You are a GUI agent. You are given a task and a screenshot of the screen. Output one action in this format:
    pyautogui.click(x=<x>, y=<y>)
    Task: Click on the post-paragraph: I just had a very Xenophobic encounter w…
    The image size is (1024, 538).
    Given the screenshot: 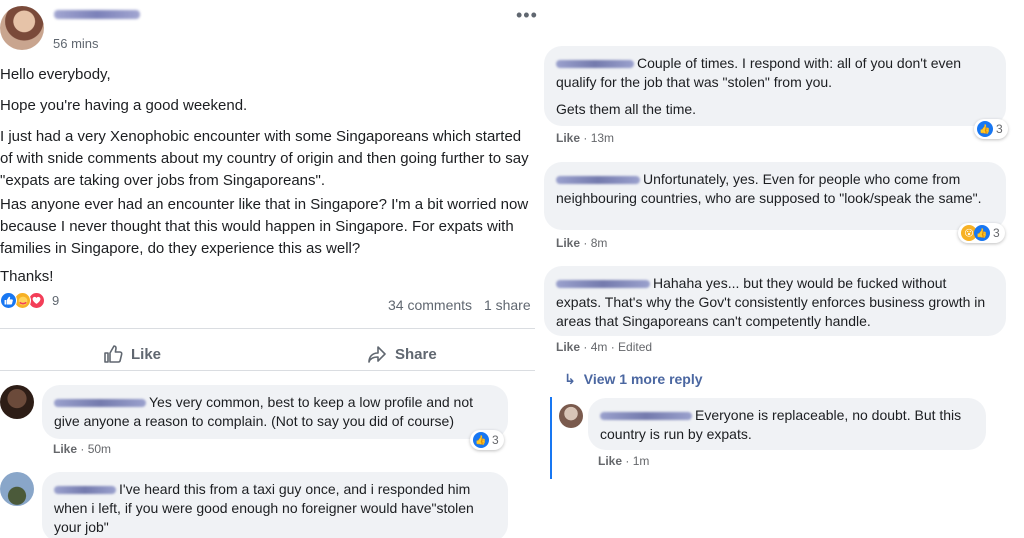 What is the action you would take?
    pyautogui.click(x=264, y=158)
    